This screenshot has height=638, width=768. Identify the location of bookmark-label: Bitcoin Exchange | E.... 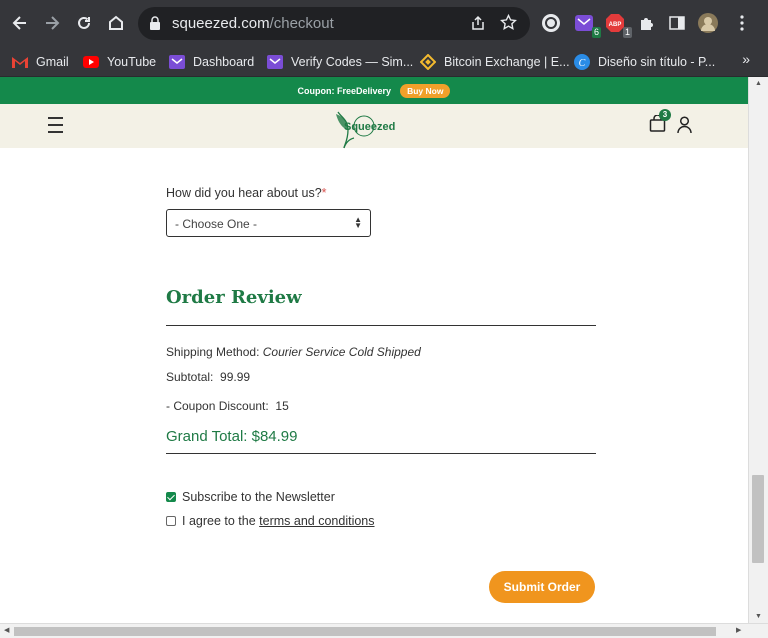
(507, 62).